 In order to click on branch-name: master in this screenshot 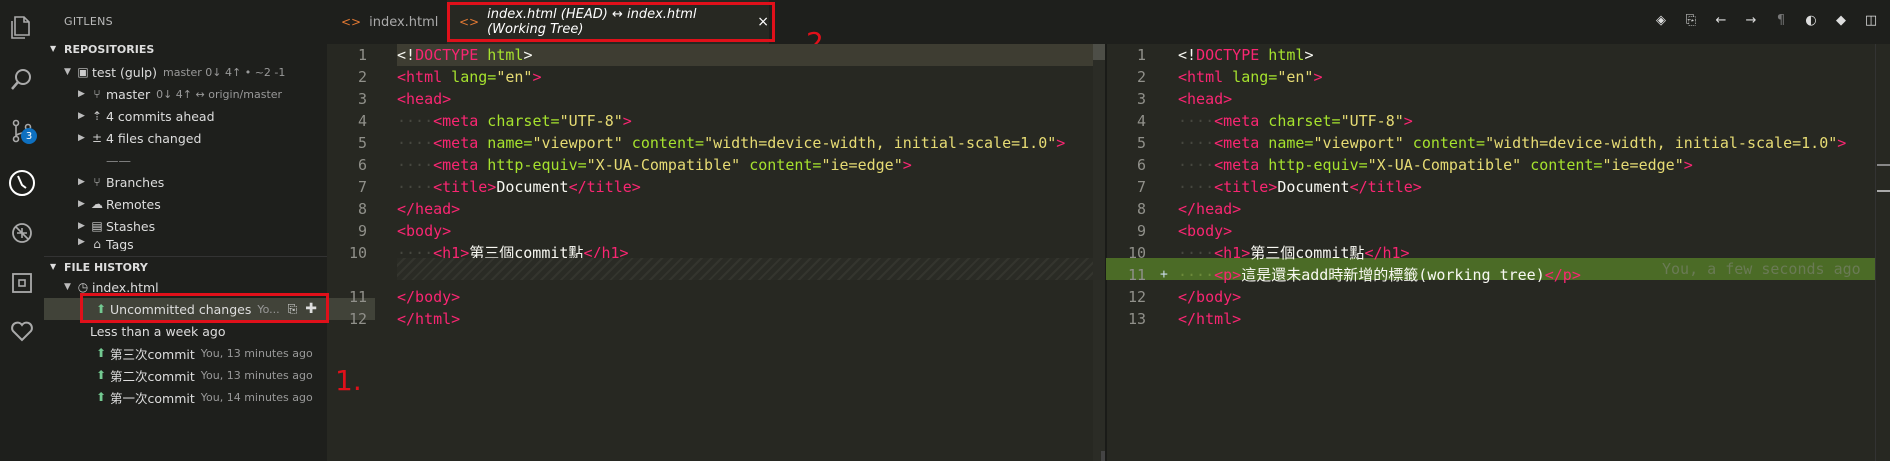, I will do `click(128, 94)`.